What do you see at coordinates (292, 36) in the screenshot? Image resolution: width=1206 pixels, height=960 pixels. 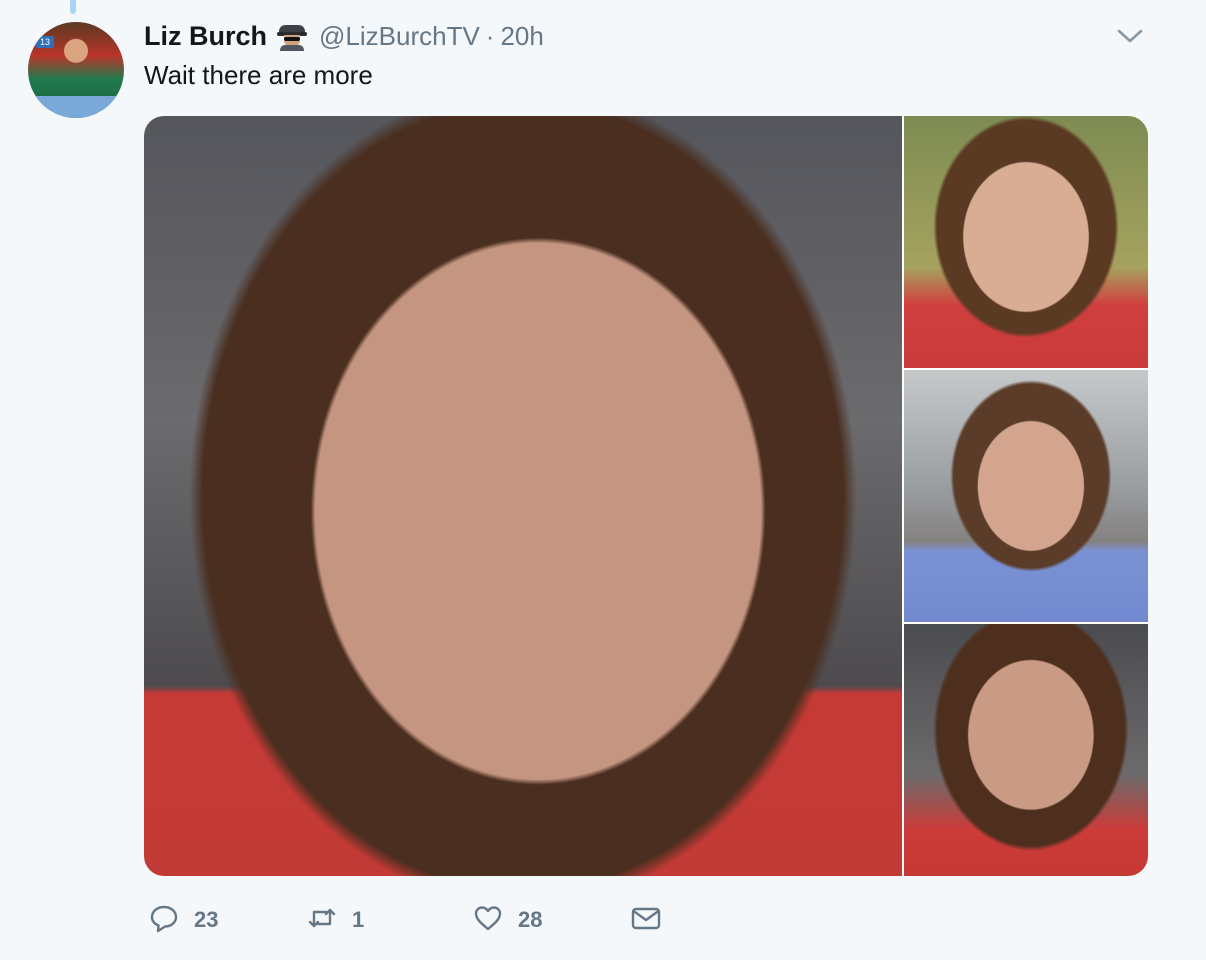 I see `sleuth-emoji-icon` at bounding box center [292, 36].